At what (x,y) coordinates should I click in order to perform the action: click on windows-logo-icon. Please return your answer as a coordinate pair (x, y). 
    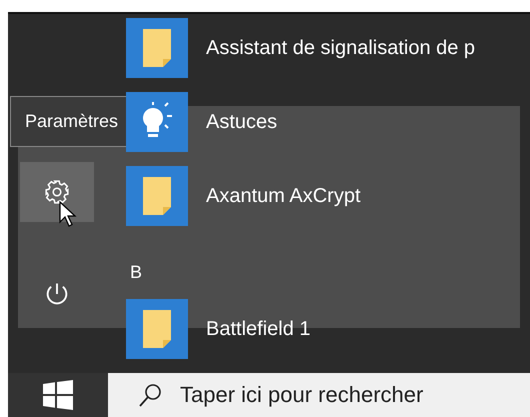
    Looking at the image, I should click on (58, 395).